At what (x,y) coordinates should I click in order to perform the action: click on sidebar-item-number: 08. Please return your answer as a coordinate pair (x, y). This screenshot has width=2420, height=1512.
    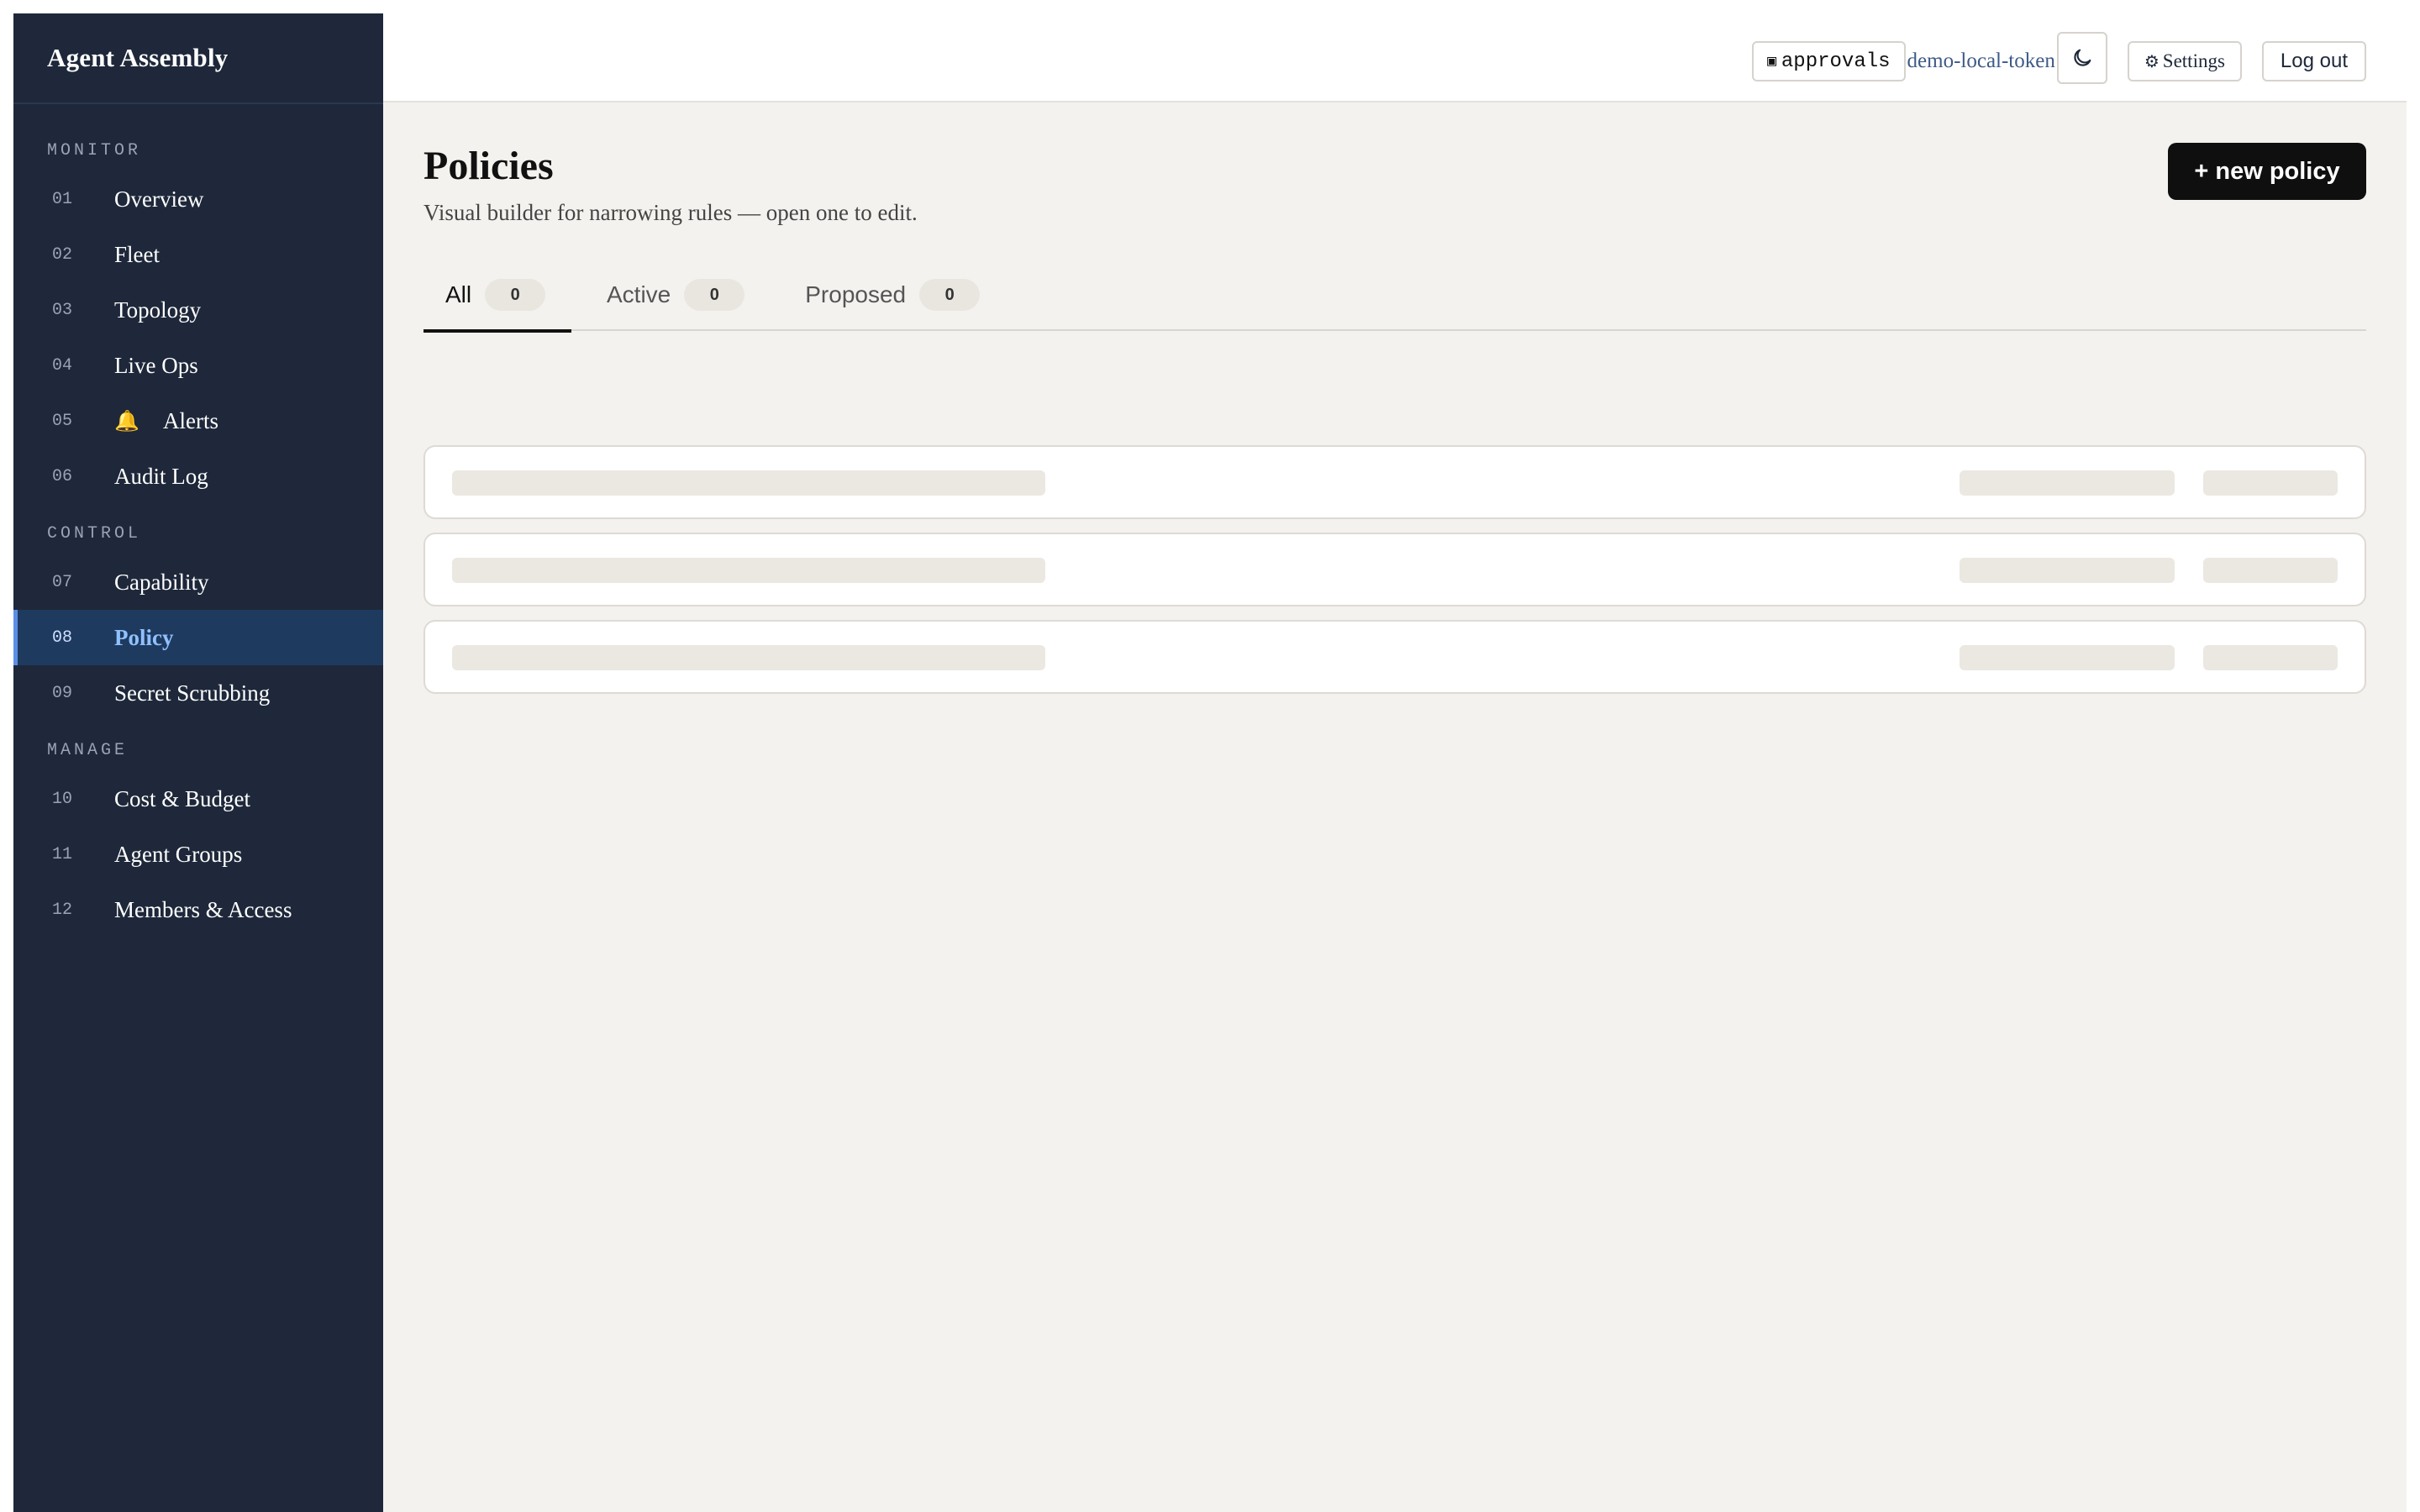
    Looking at the image, I should click on (62, 637).